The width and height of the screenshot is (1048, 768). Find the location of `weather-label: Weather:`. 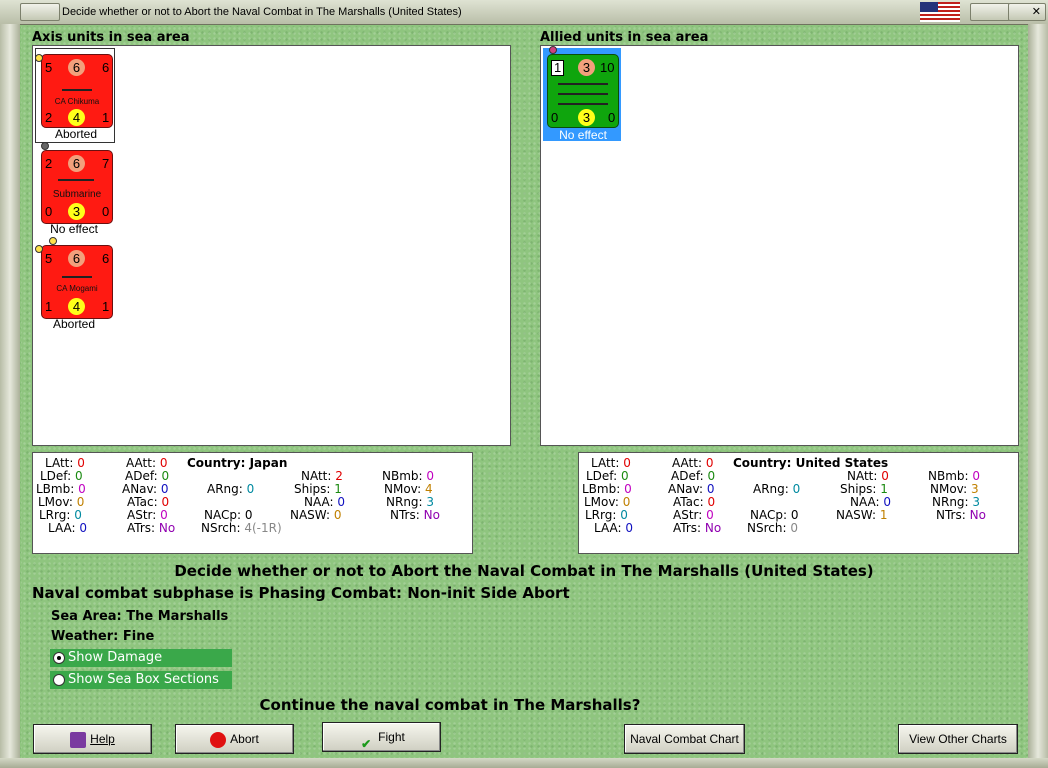

weather-label: Weather: is located at coordinates (85, 636).